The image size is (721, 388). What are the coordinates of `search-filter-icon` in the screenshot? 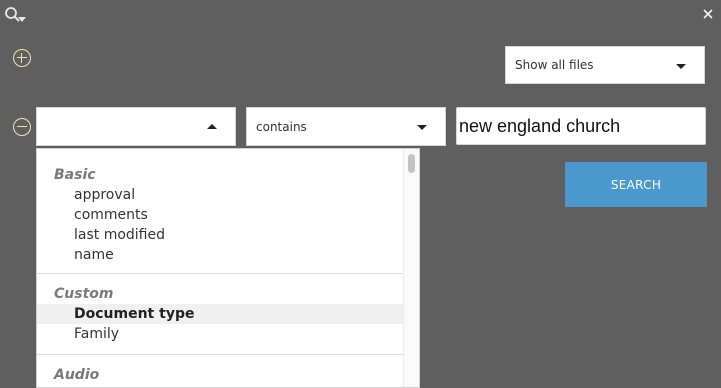 It's located at (15, 14).